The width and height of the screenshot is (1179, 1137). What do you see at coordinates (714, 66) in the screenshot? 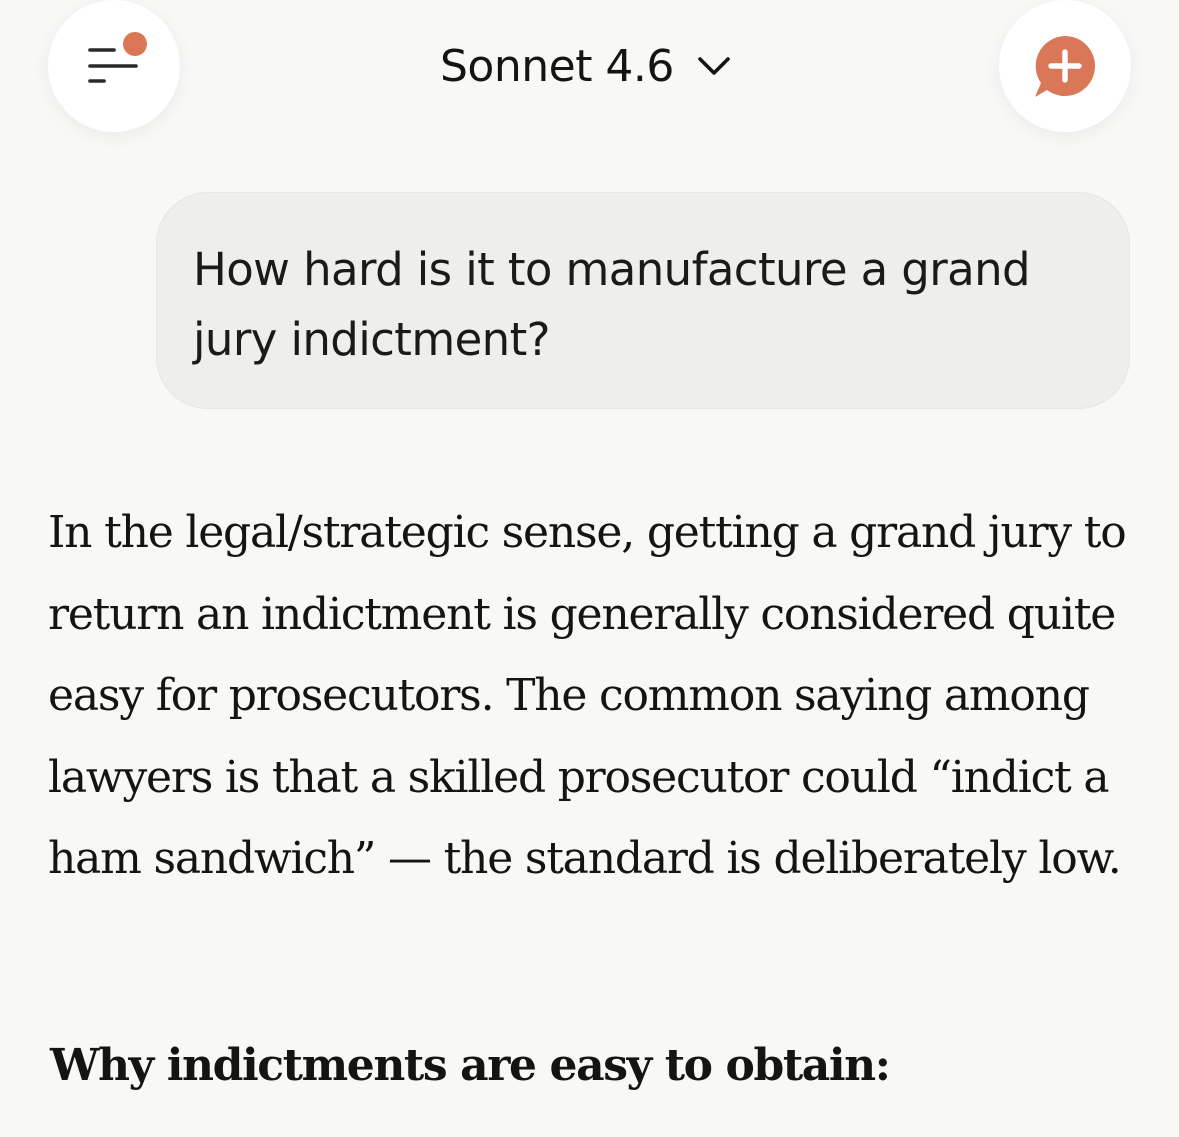
I see `chevron-down-icon` at bounding box center [714, 66].